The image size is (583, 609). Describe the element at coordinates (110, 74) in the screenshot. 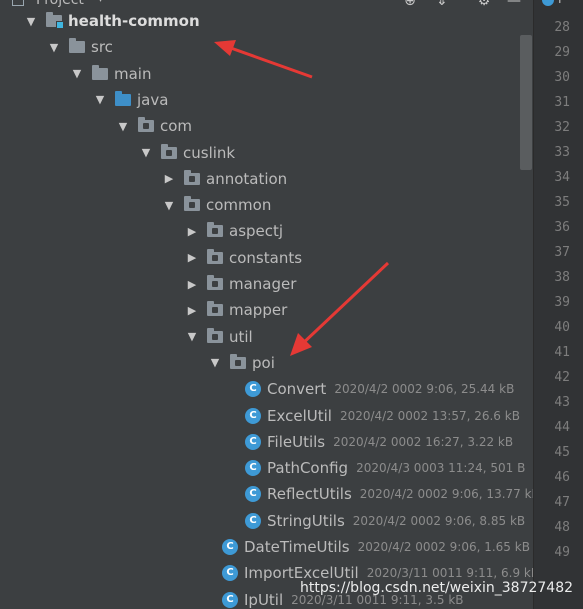

I see `tree-folder-item: ▼ main` at that location.